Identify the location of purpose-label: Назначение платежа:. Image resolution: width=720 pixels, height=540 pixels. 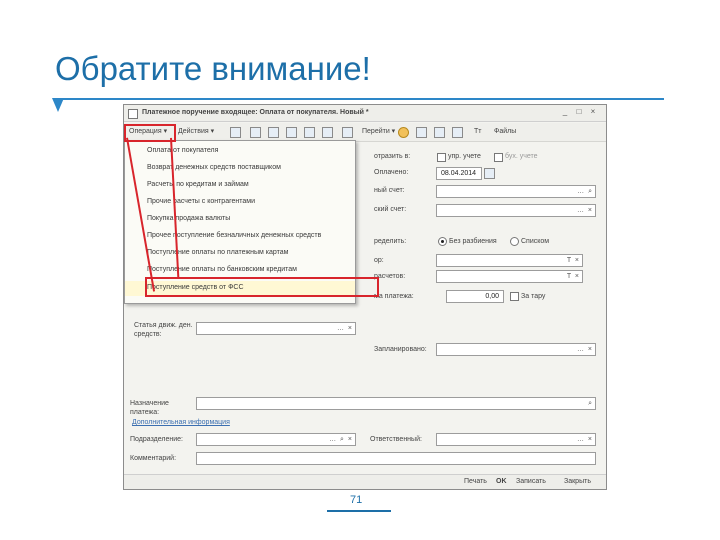
(149, 408).